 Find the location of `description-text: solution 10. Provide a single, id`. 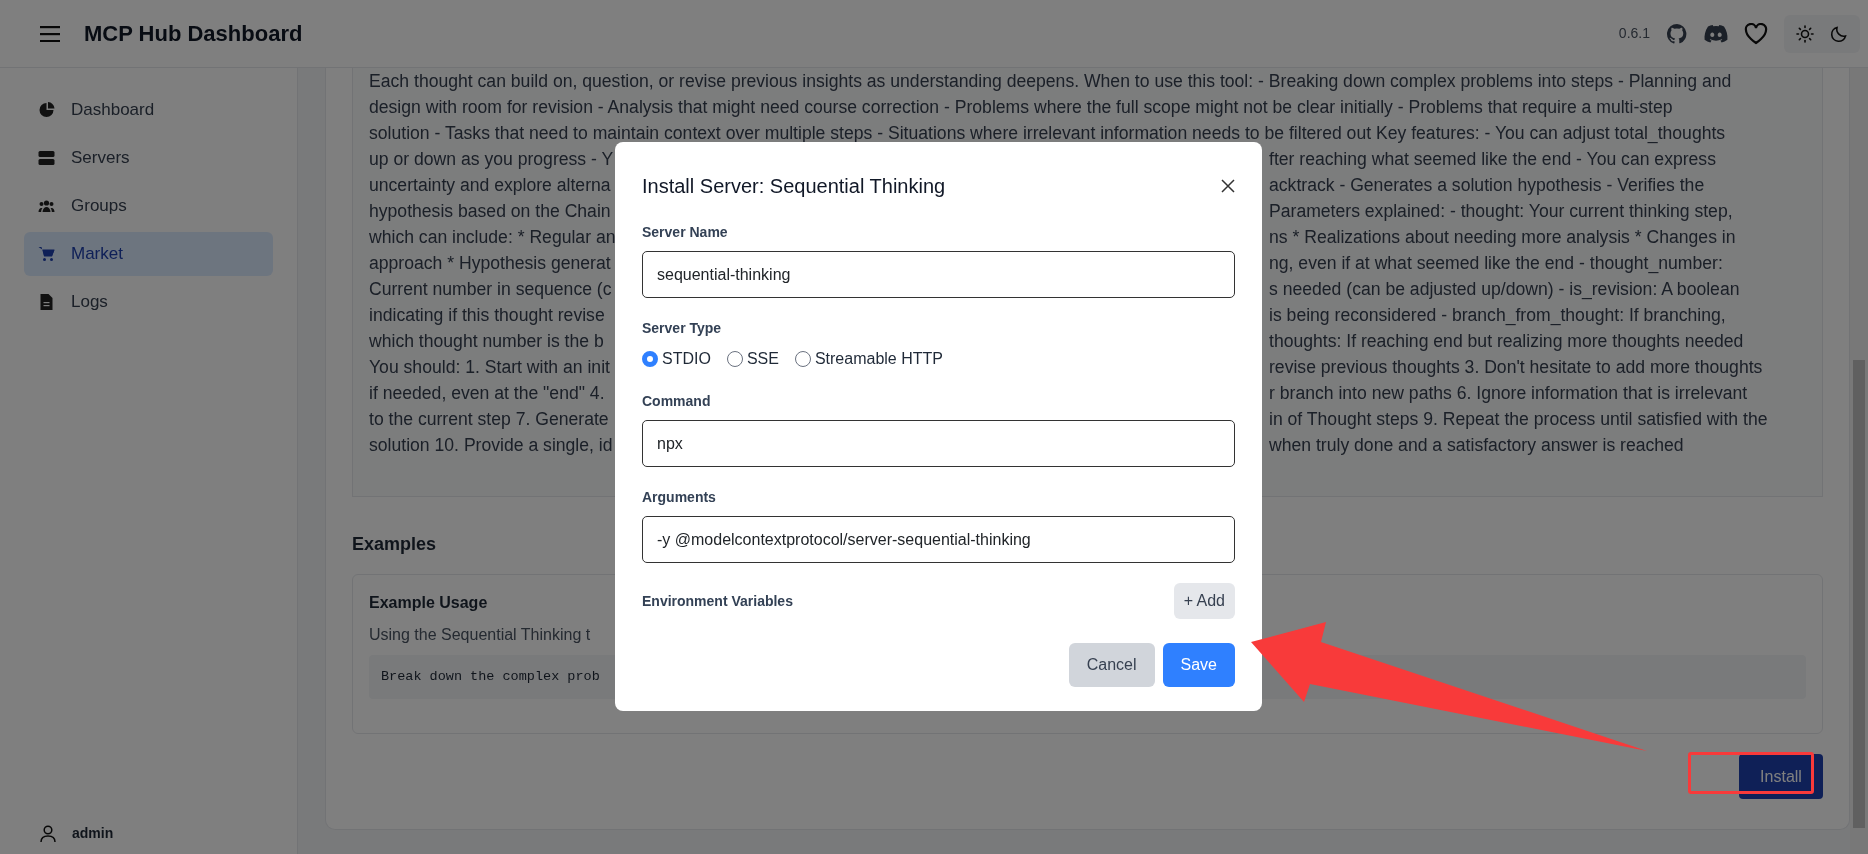

description-text: solution 10. Provide a single, id is located at coordinates (491, 445).